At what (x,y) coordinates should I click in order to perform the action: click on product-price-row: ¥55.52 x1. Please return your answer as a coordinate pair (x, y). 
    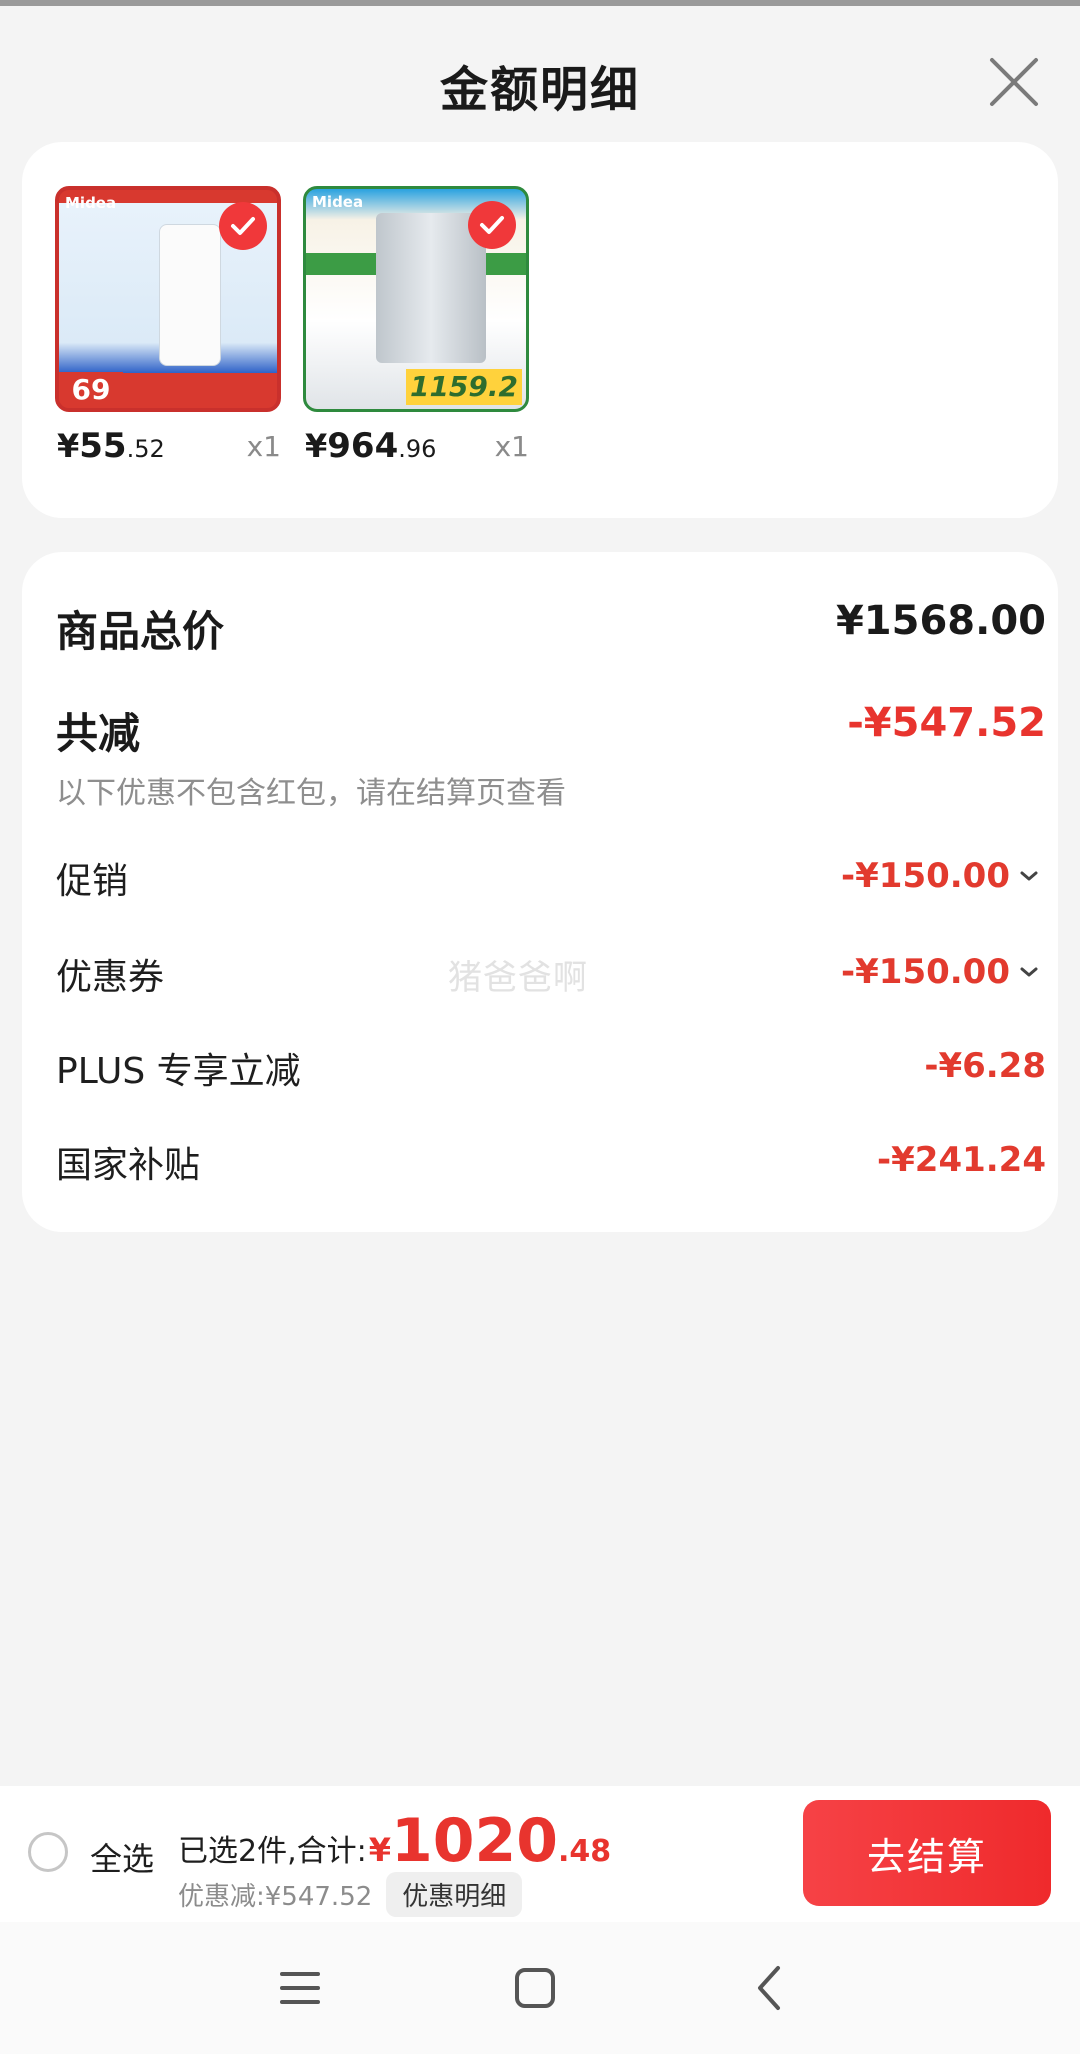
    Looking at the image, I should click on (168, 451).